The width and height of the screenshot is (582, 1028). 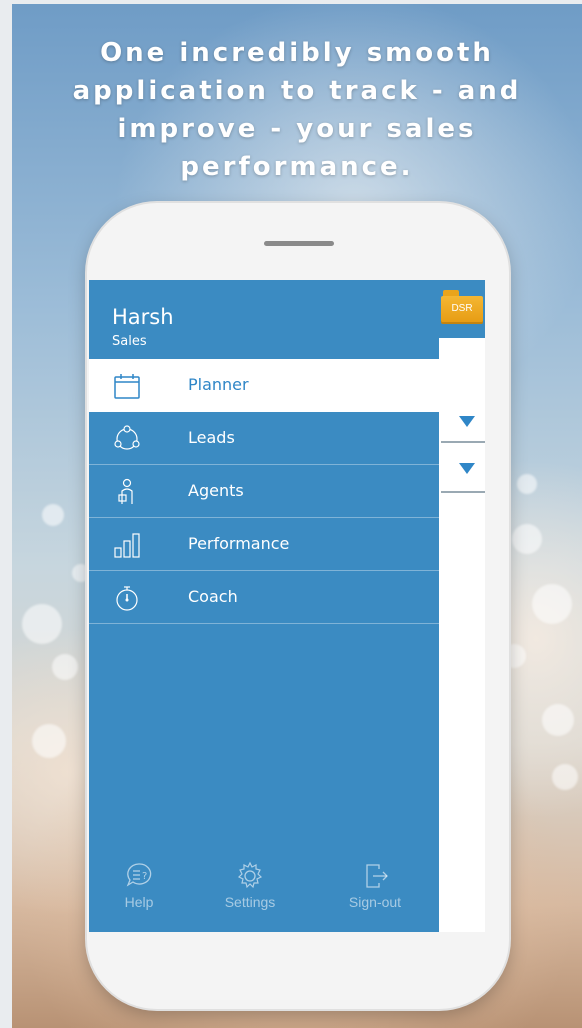 I want to click on stopwatch-icon, so click(x=127, y=598).